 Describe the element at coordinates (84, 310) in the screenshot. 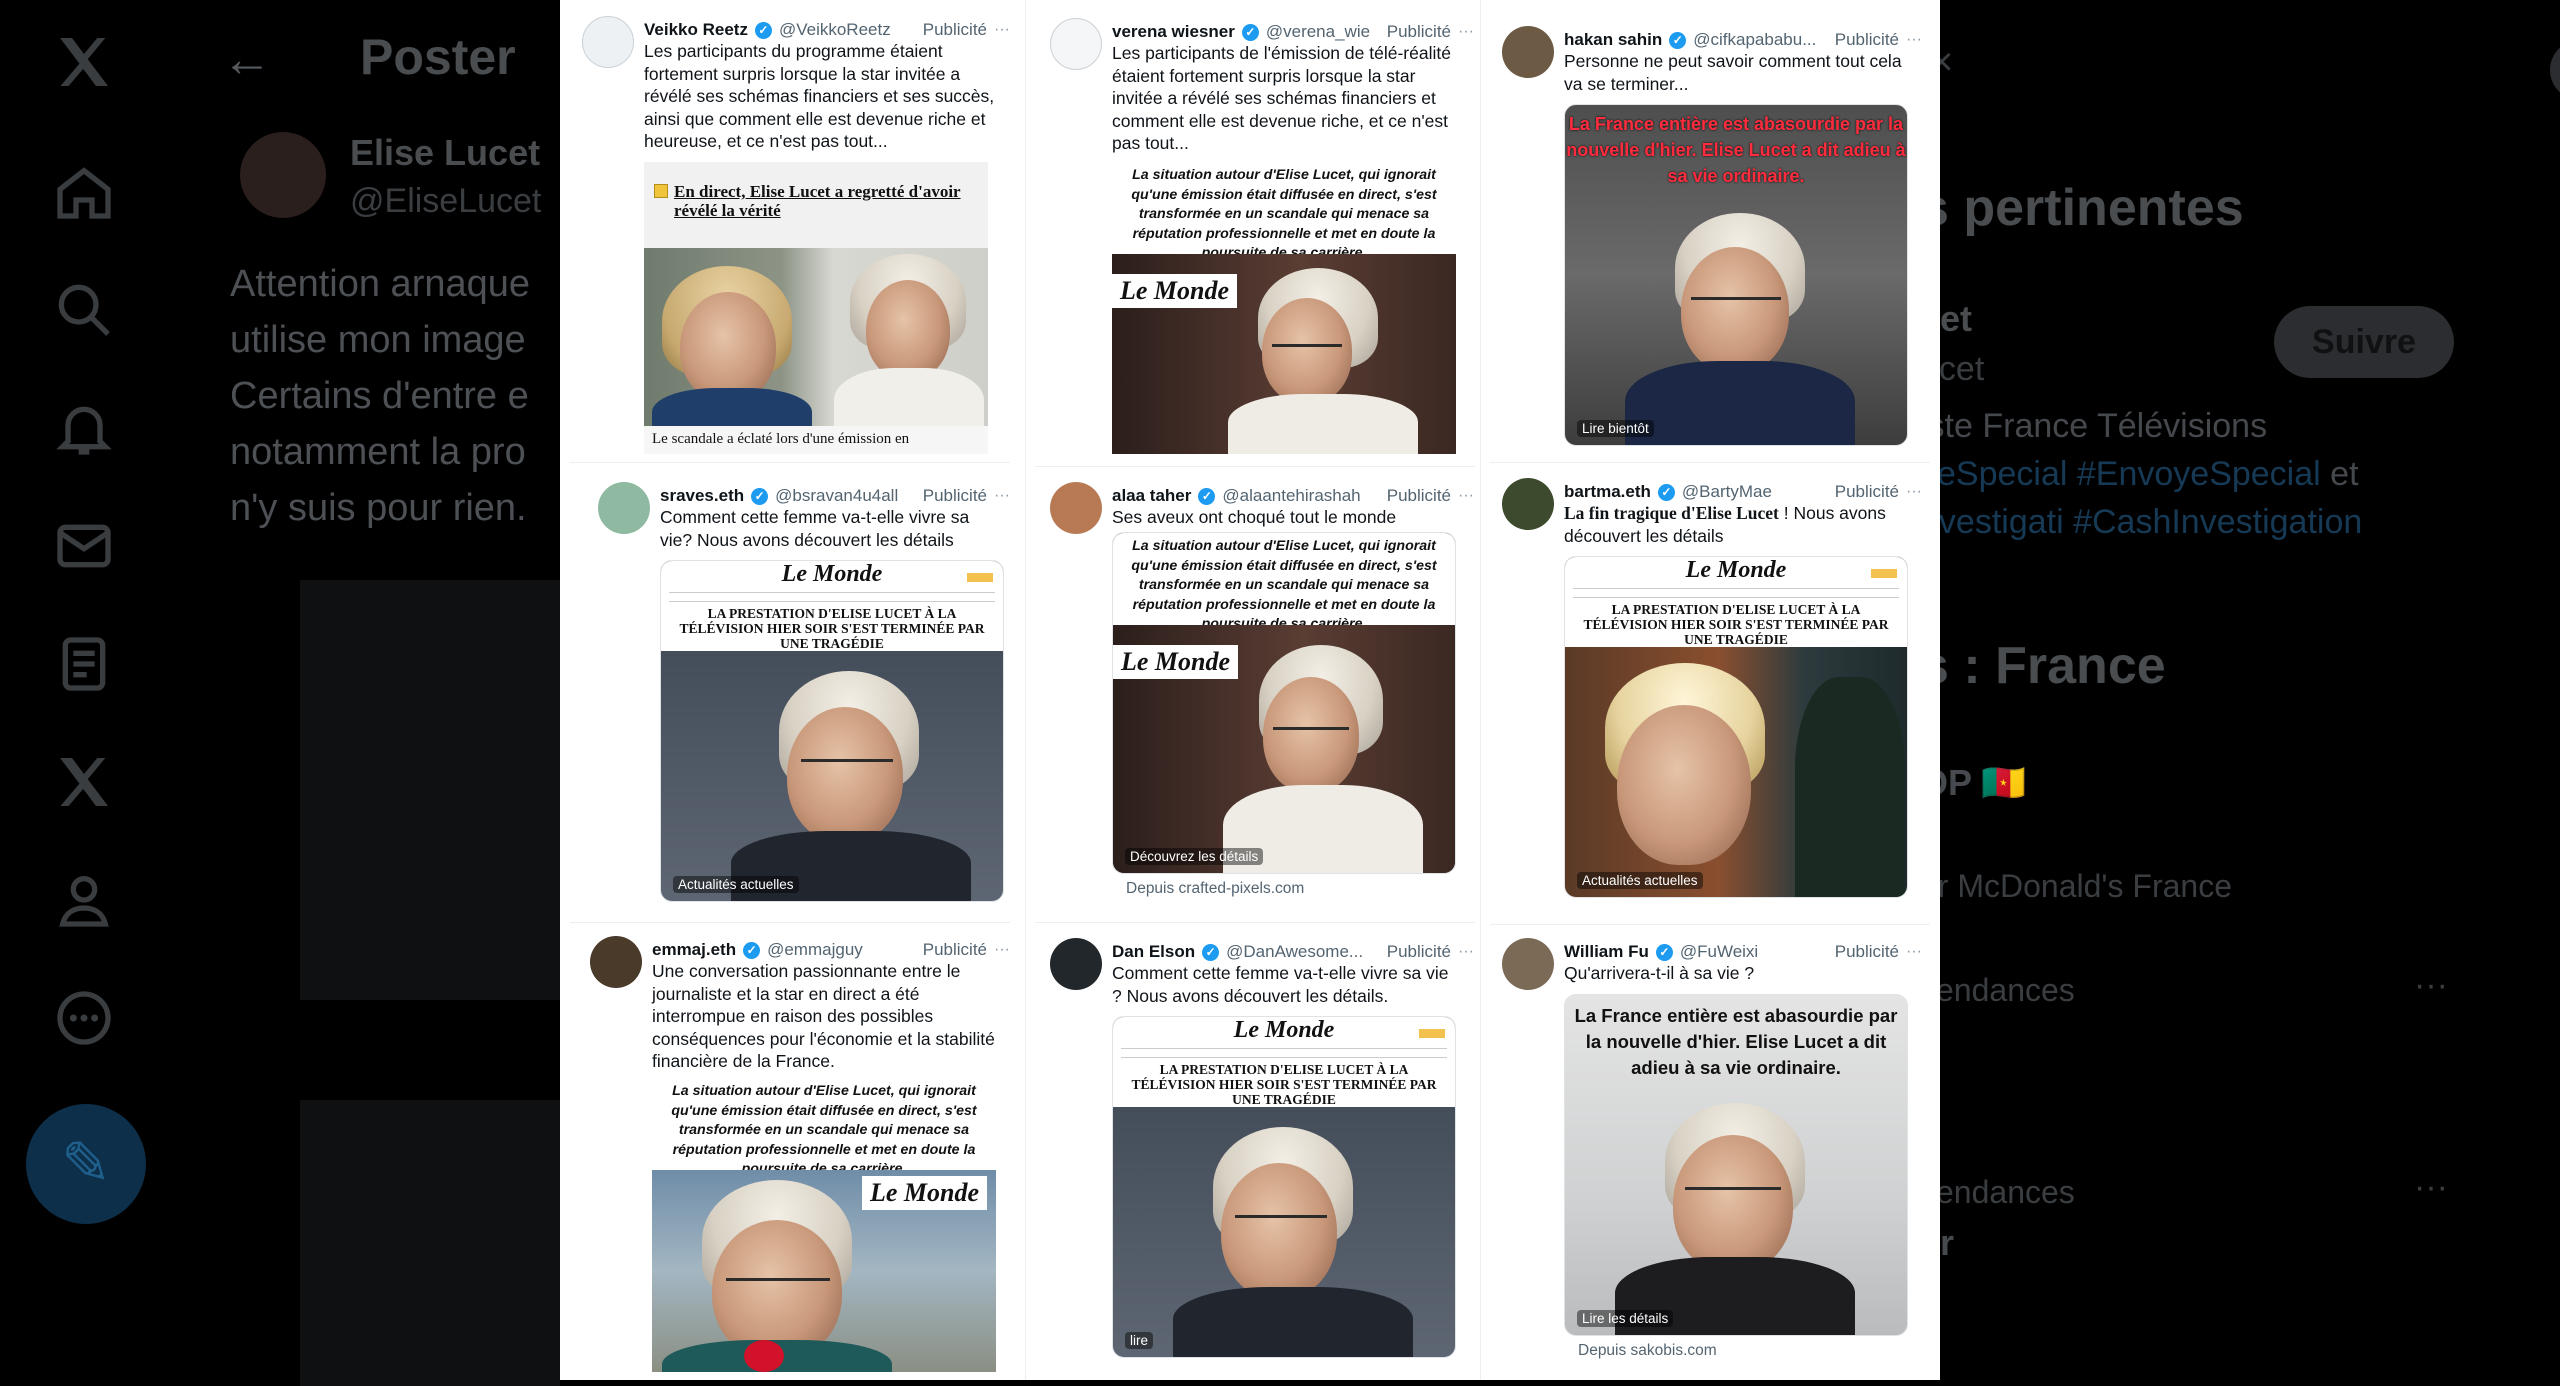

I see `search-icon` at that location.